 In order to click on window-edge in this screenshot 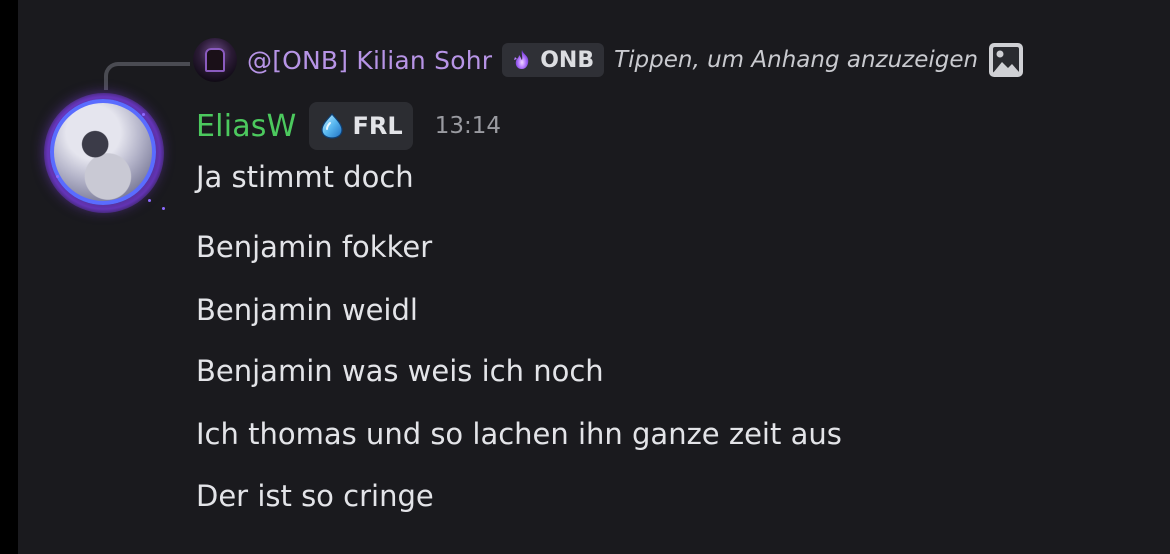, I will do `click(9, 277)`.